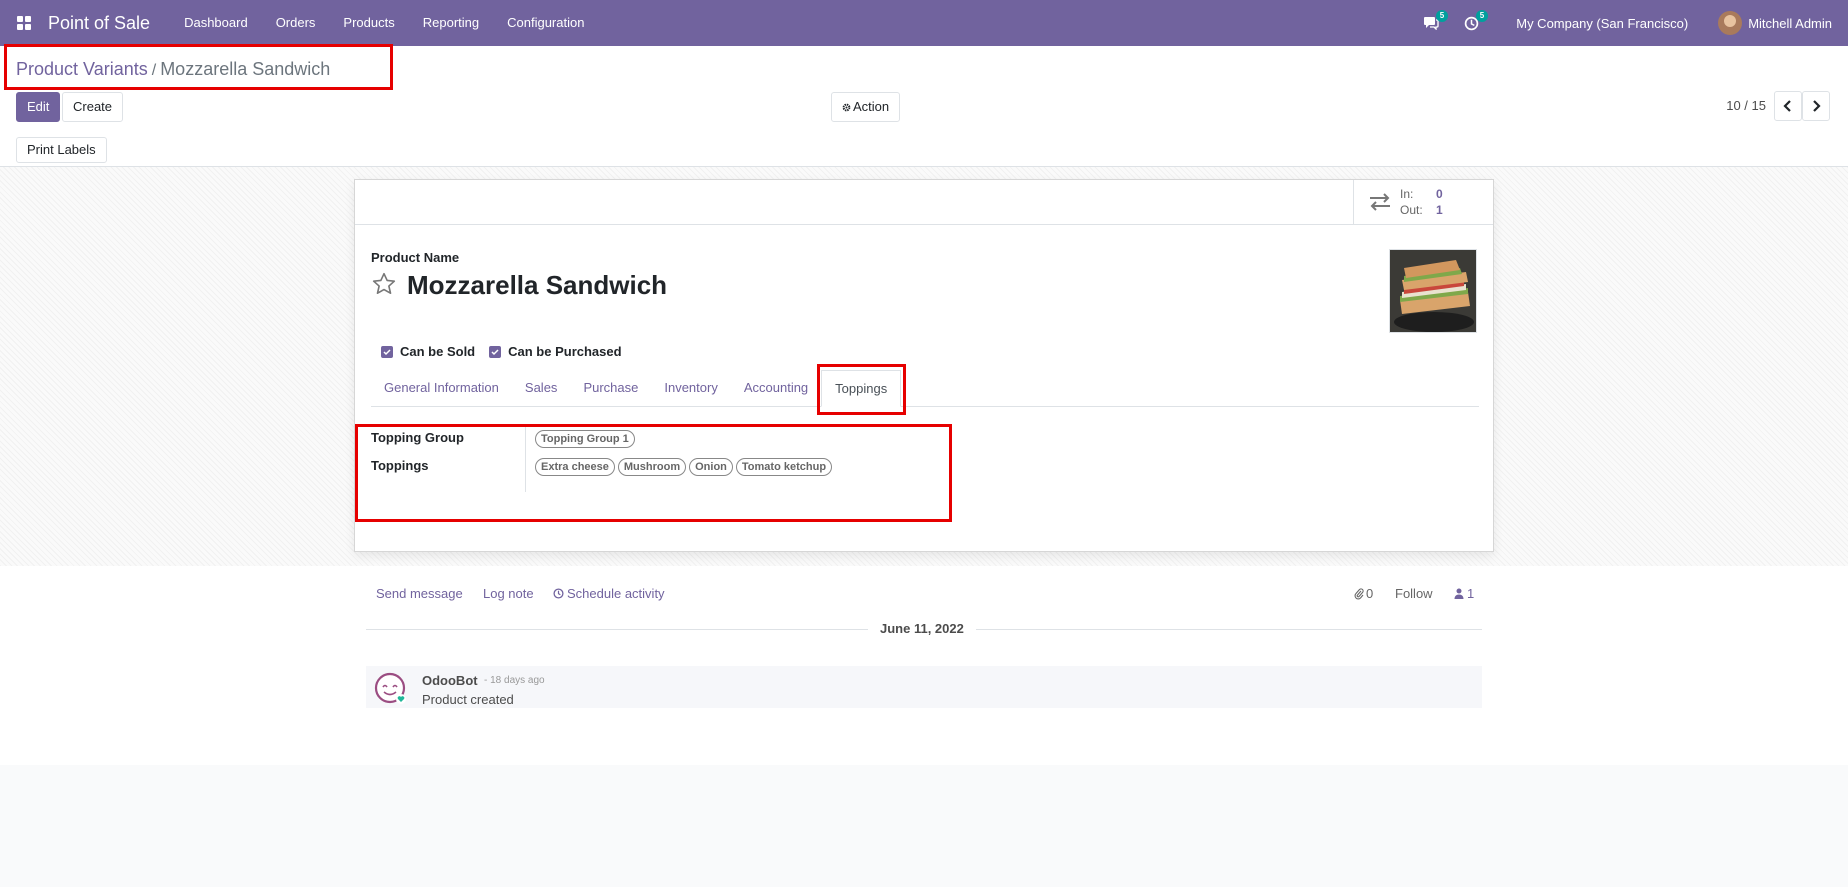 This screenshot has width=1848, height=887. What do you see at coordinates (871, 106) in the screenshot?
I see `action-label: Action` at bounding box center [871, 106].